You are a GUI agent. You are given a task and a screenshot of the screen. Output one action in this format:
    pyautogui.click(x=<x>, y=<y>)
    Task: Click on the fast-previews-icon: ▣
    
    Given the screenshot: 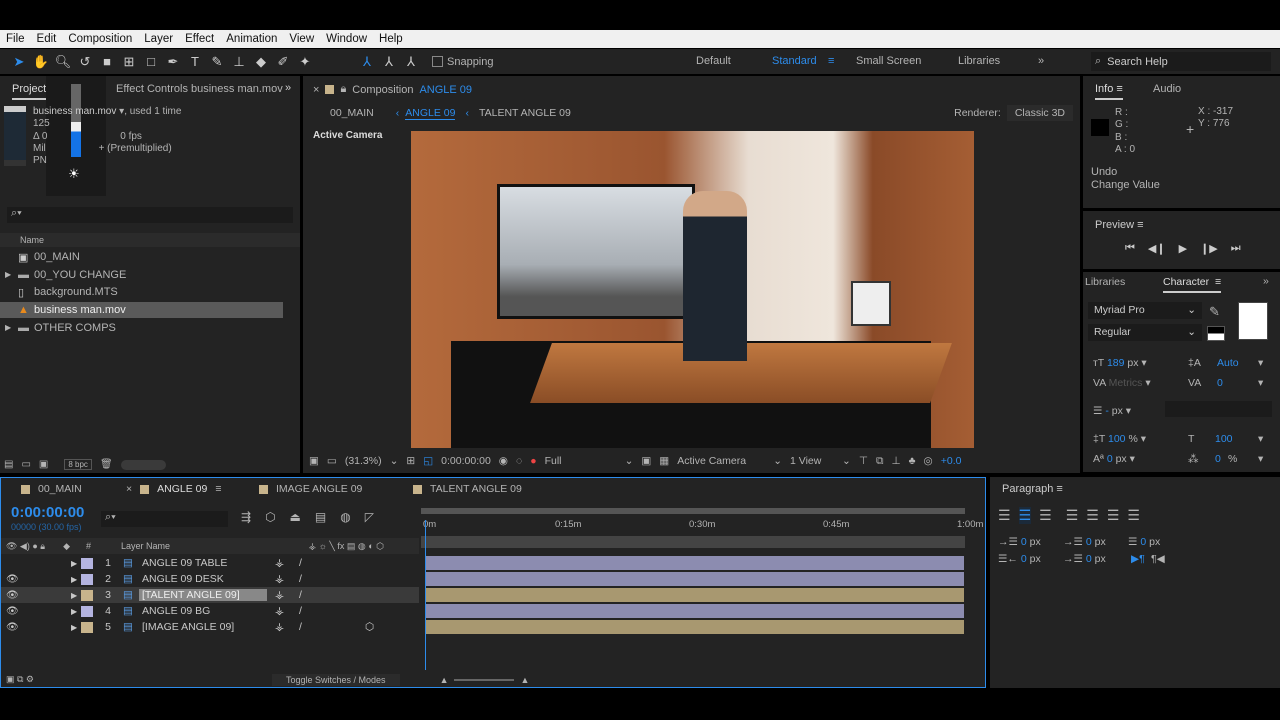 What is the action you would take?
    pyautogui.click(x=646, y=461)
    